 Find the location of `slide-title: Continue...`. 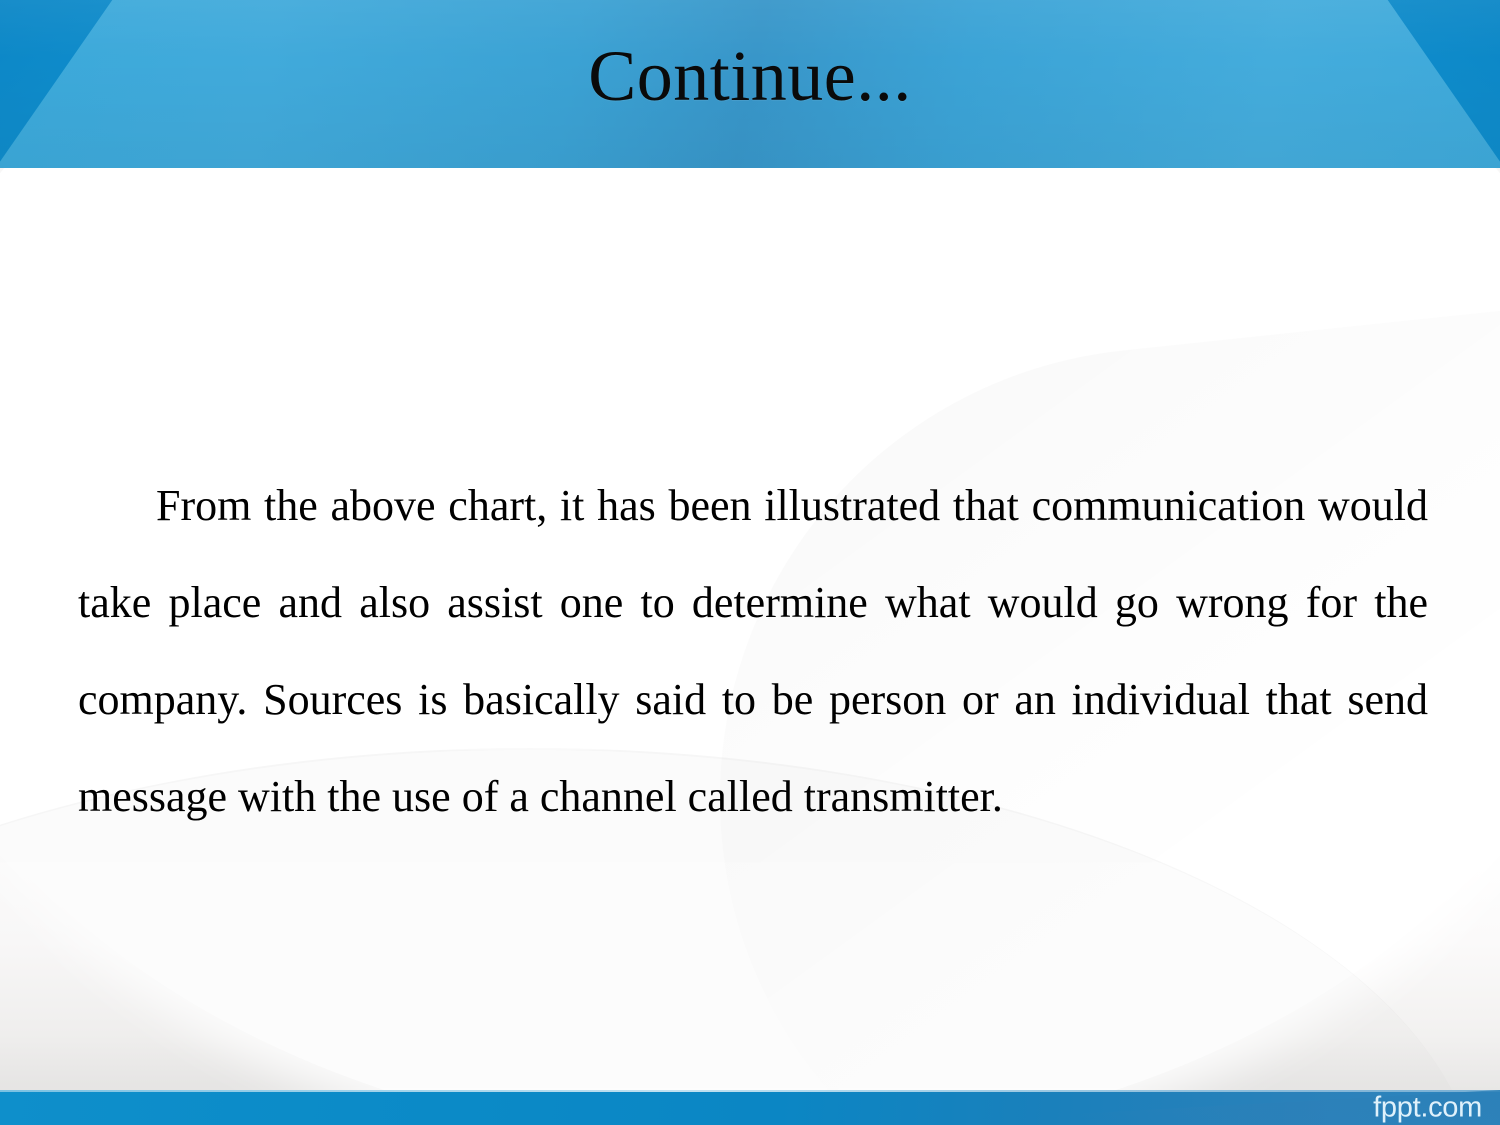

slide-title: Continue... is located at coordinates (750, 76).